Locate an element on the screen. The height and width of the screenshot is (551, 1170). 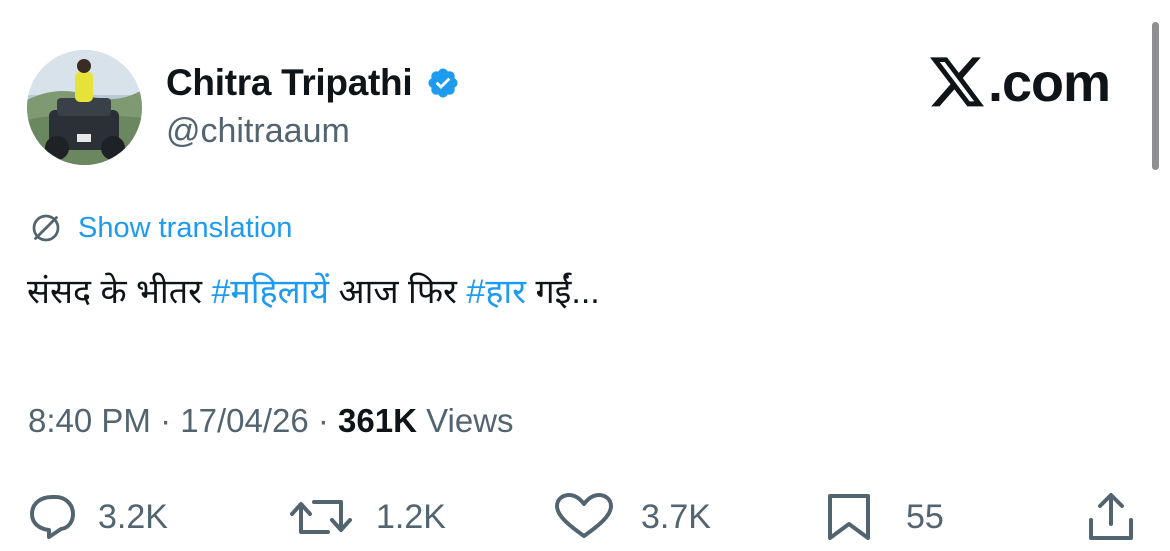
hashtag-link: #हार is located at coordinates (496, 292).